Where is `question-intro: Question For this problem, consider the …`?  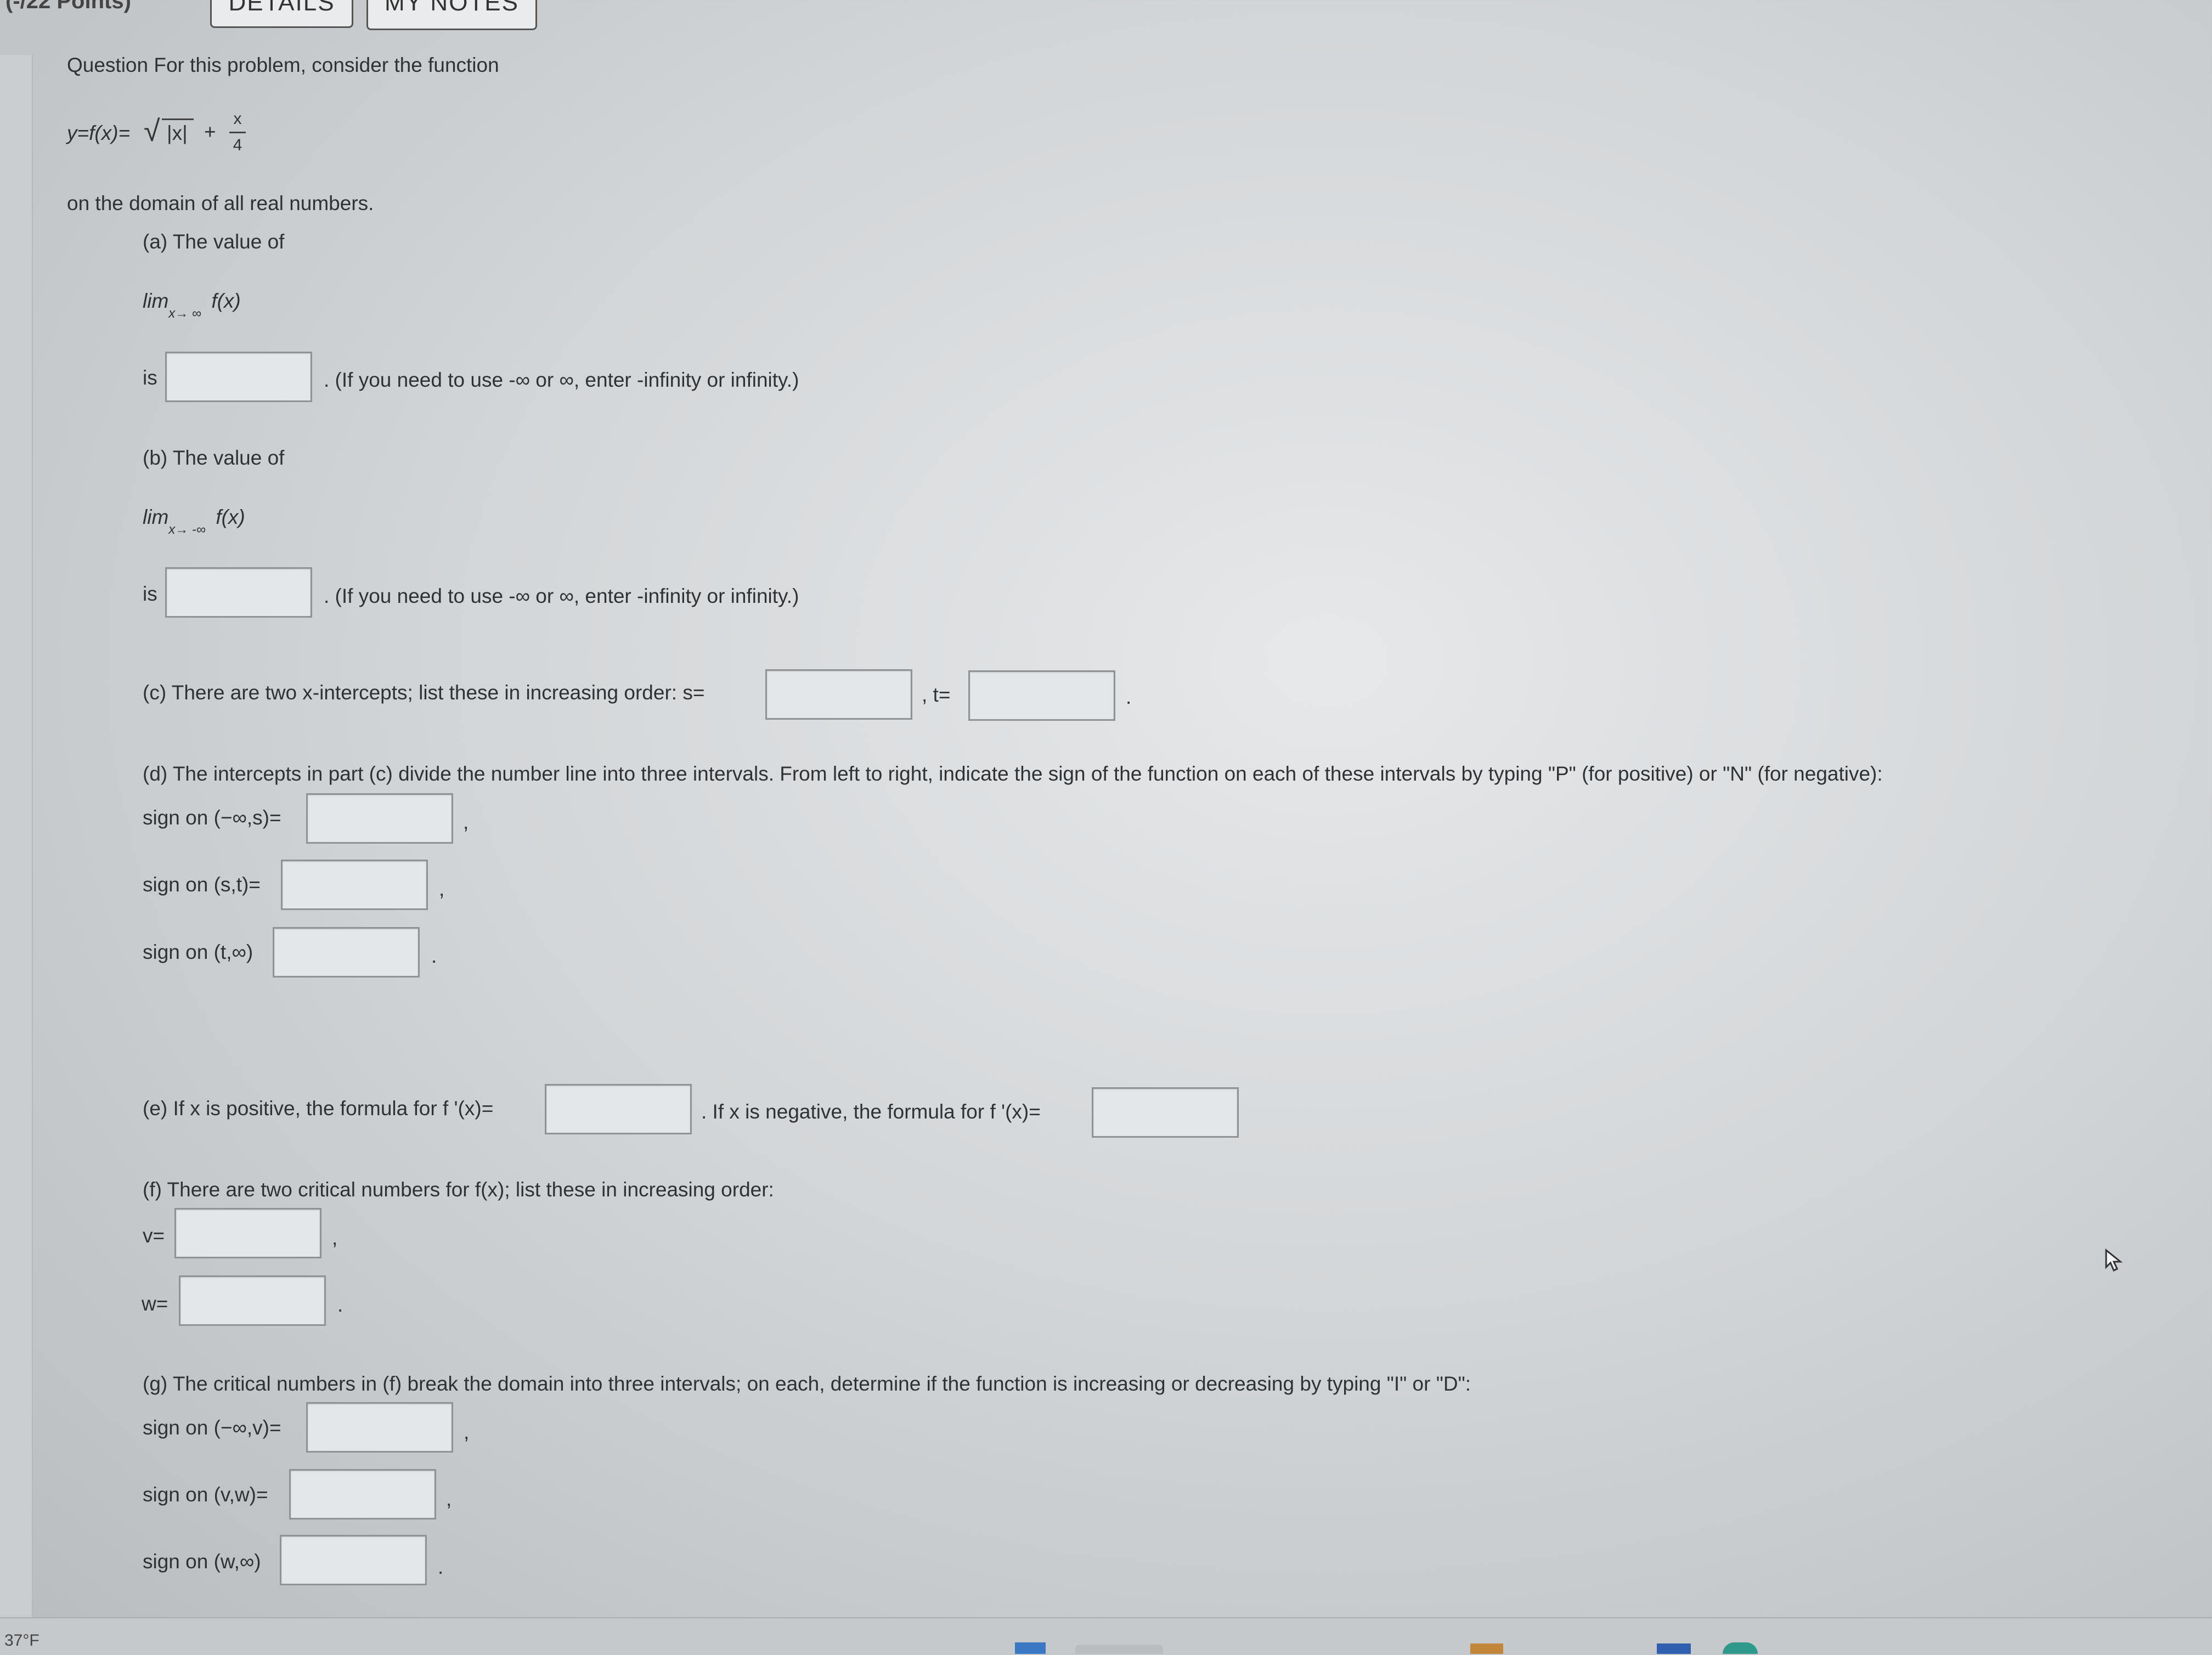
question-intro: Question For this problem, consider the … is located at coordinates (283, 65).